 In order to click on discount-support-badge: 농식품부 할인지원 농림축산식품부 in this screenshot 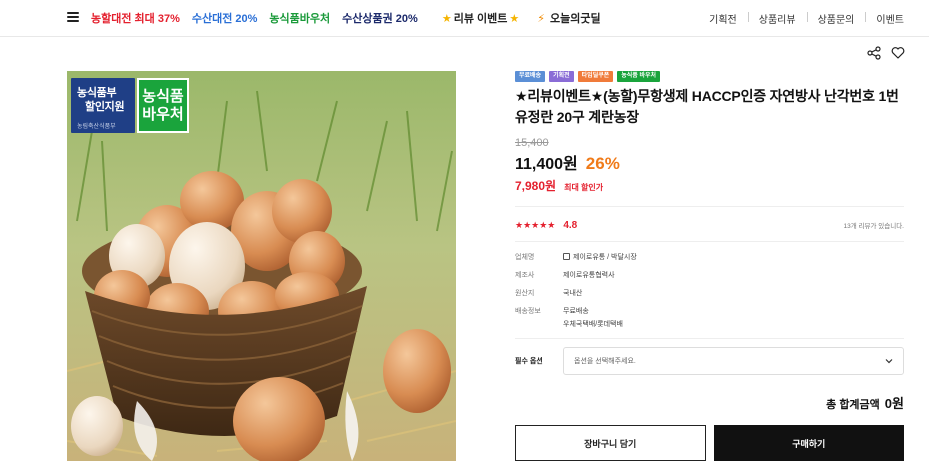, I will do `click(103, 105)`.